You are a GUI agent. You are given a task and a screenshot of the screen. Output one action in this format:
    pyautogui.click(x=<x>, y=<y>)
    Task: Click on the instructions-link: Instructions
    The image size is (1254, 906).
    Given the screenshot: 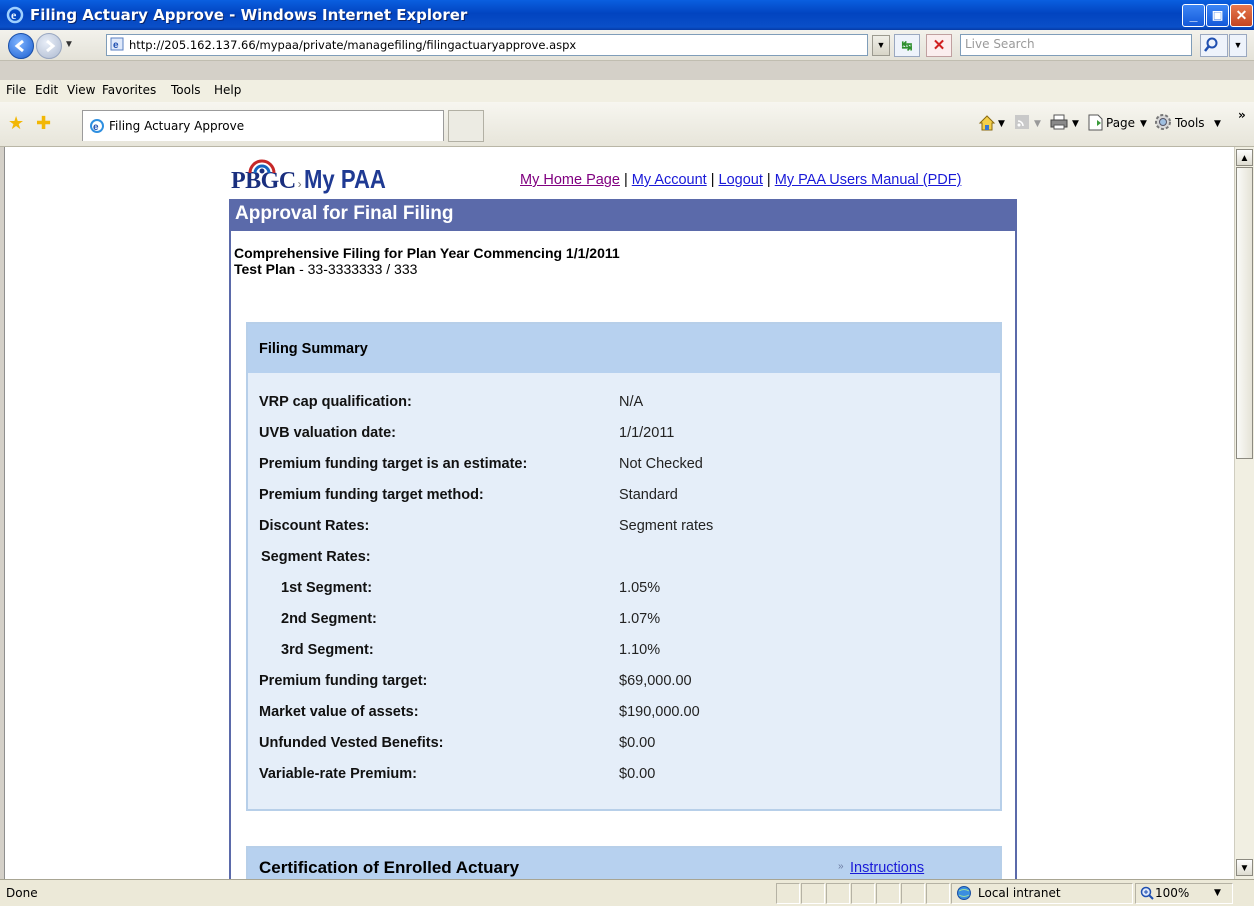 What is the action you would take?
    pyautogui.click(x=887, y=868)
    